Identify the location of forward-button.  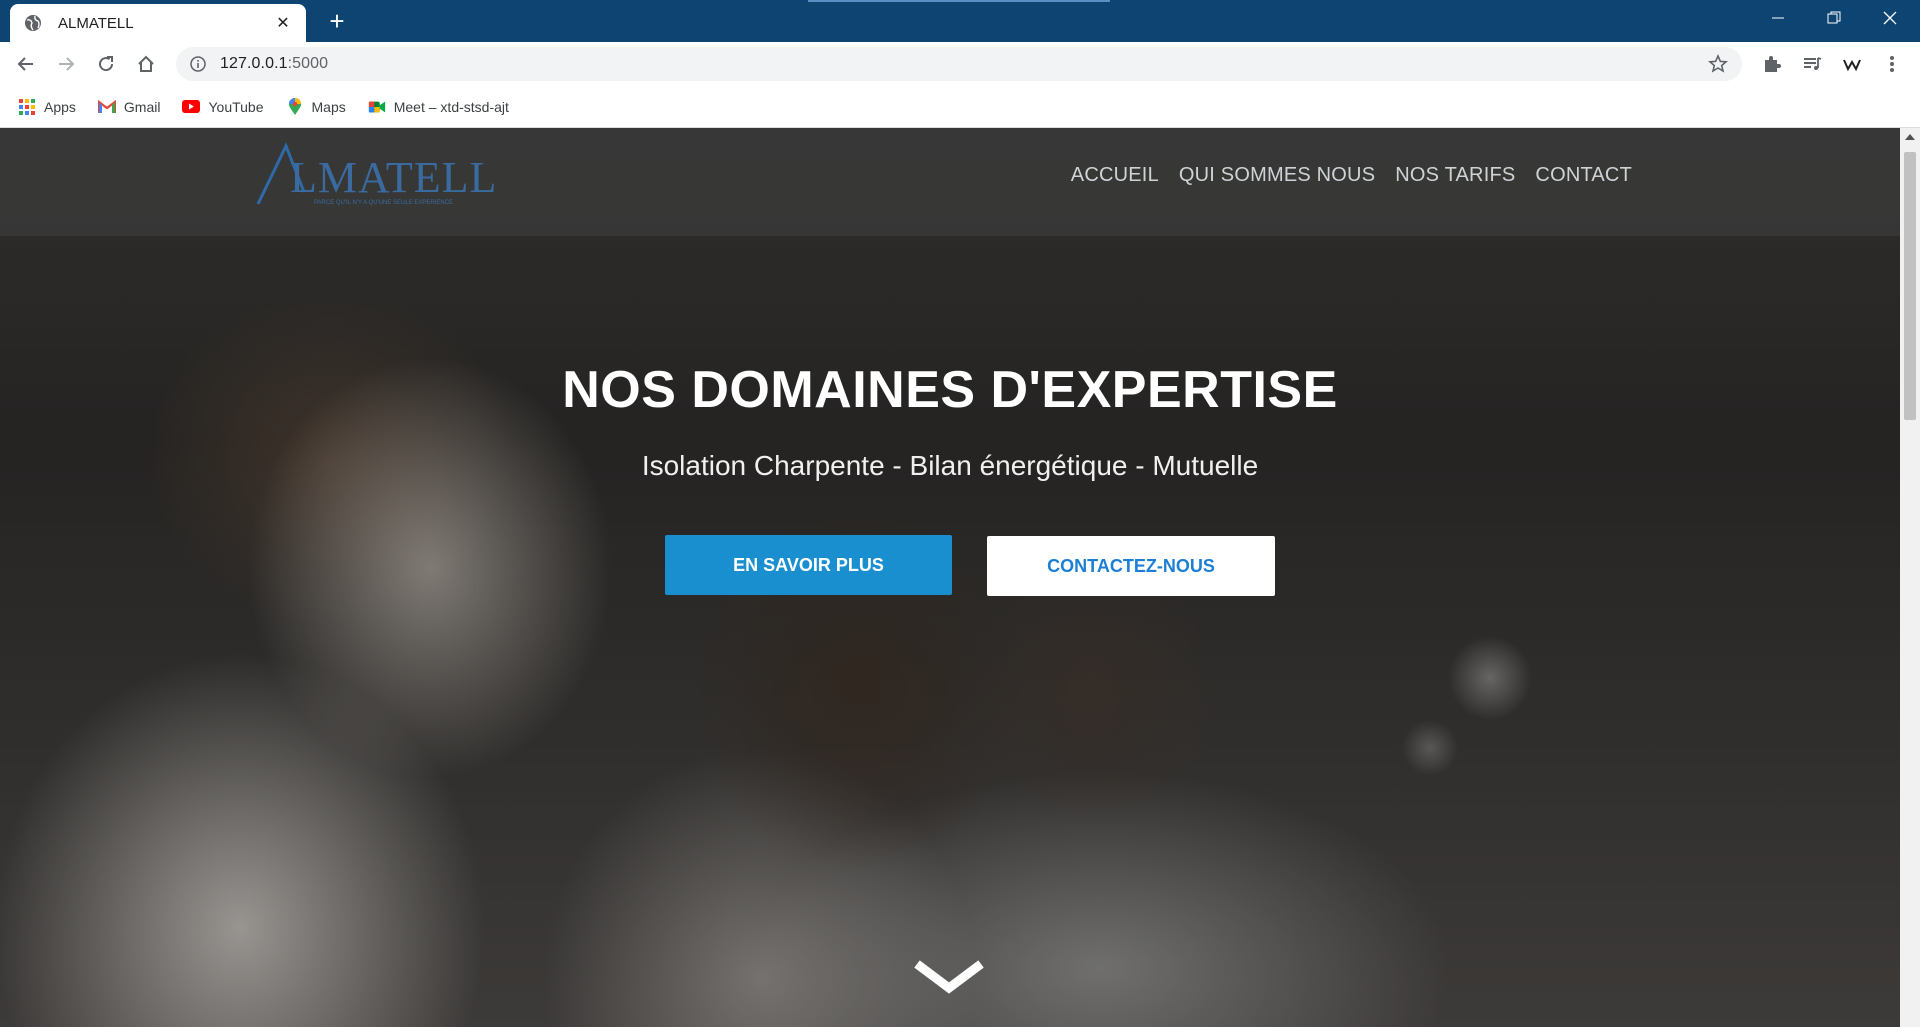
(66, 64).